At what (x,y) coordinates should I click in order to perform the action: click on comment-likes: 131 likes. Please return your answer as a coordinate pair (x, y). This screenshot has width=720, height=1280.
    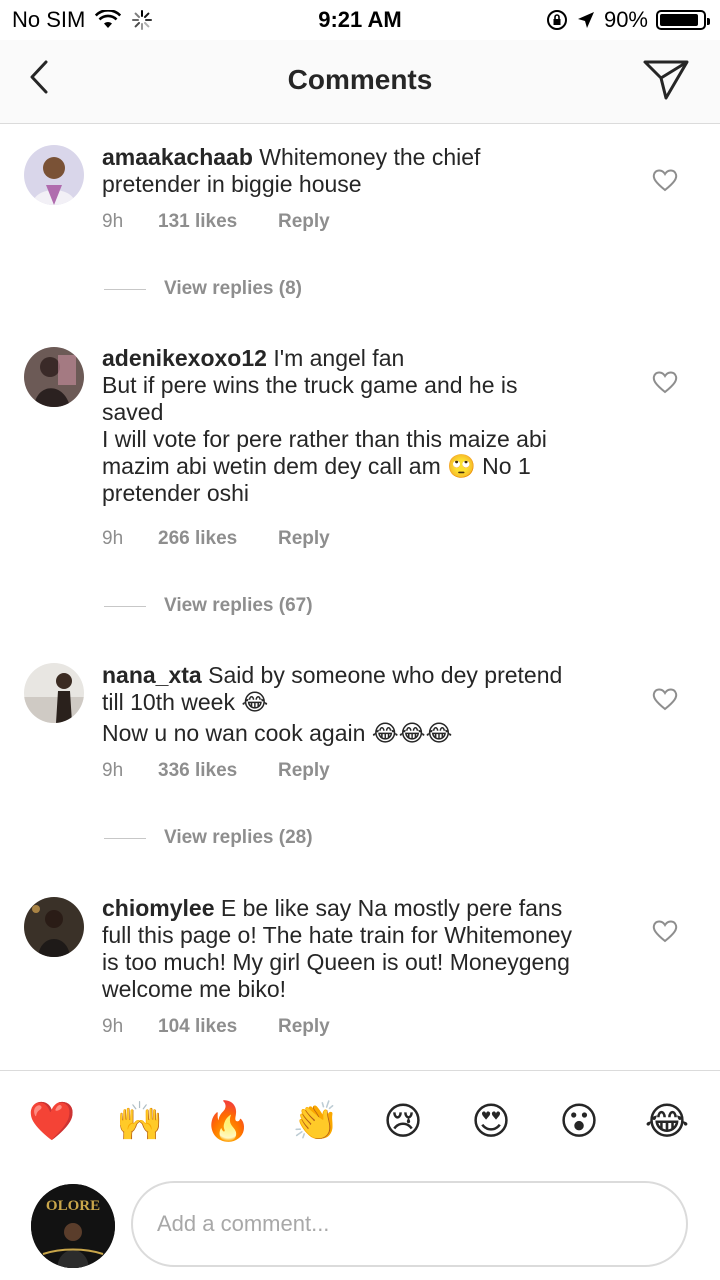
    Looking at the image, I should click on (218, 222).